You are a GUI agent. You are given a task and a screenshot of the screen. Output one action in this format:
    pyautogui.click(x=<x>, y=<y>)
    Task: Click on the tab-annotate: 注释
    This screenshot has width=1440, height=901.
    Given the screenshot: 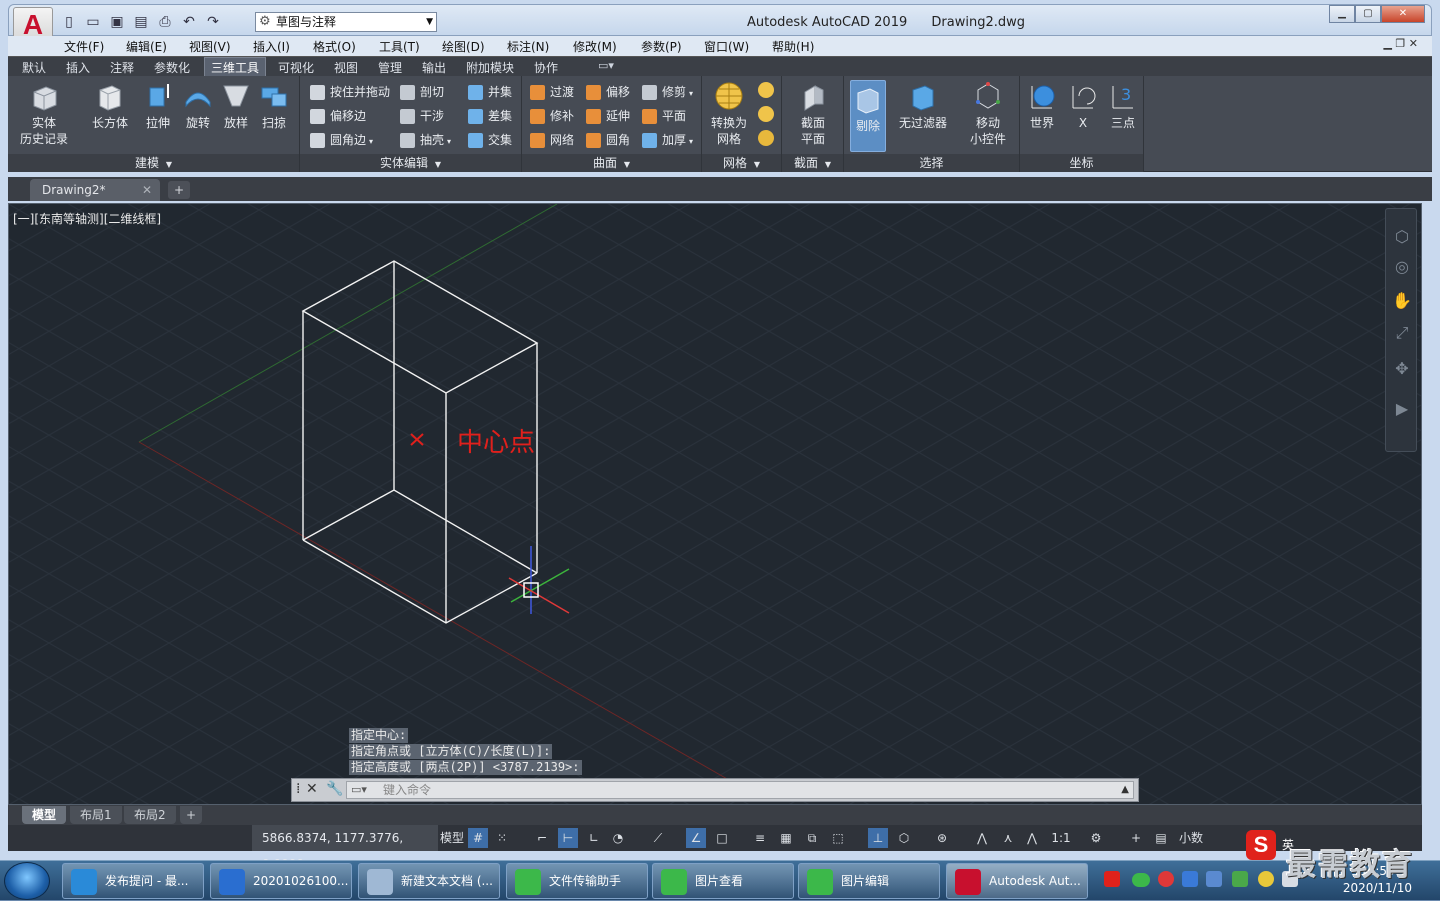 What is the action you would take?
    pyautogui.click(x=122, y=67)
    